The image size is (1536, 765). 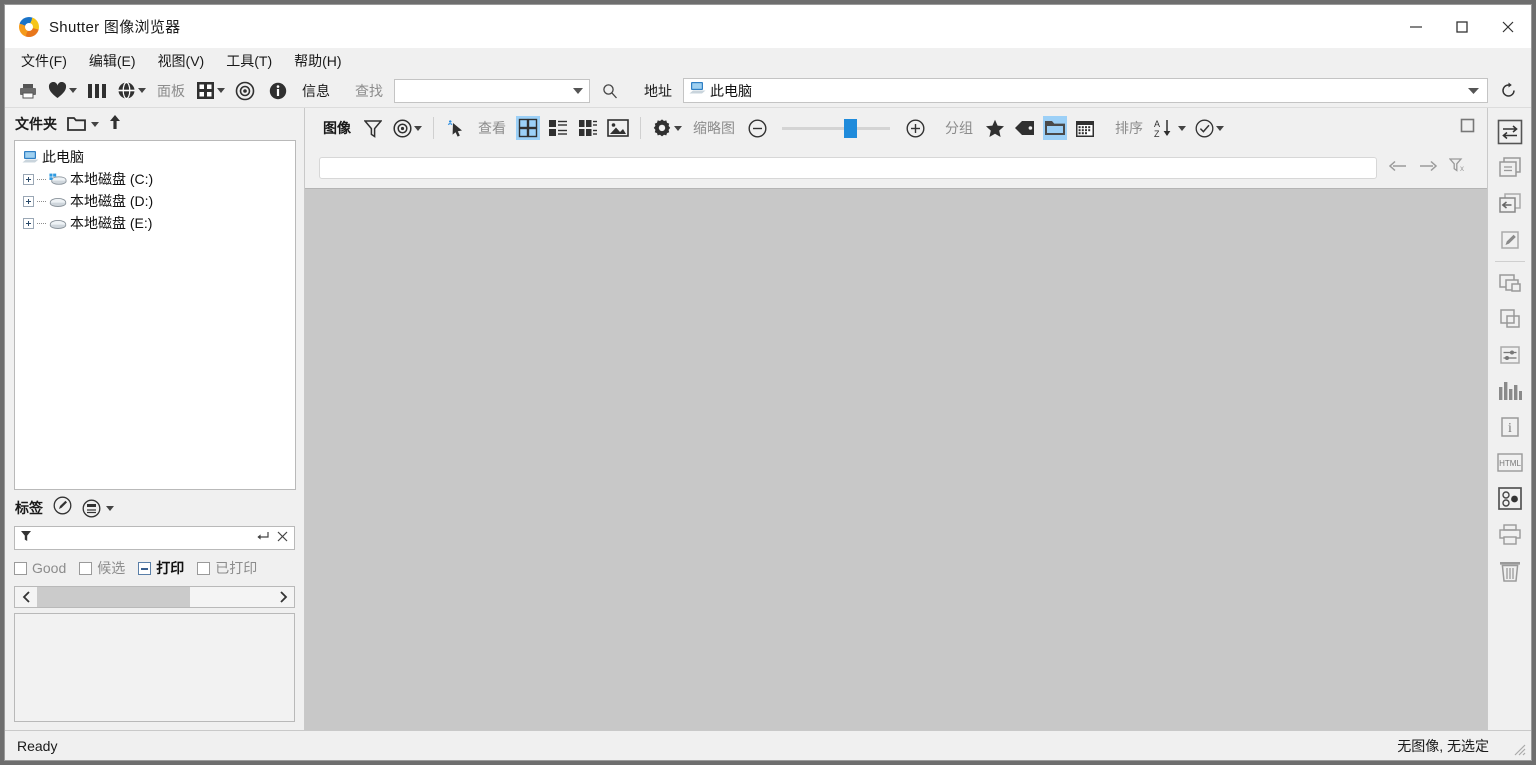 I want to click on tag-filter-box, so click(x=154, y=538).